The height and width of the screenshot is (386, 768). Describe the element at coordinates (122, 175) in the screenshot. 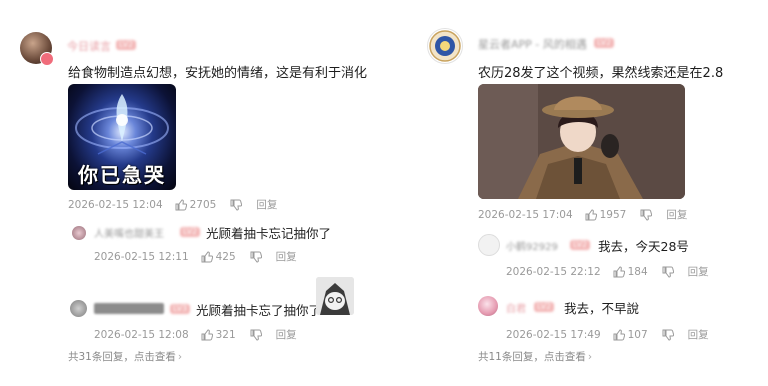

I see `meme-caption: 你已急哭` at that location.